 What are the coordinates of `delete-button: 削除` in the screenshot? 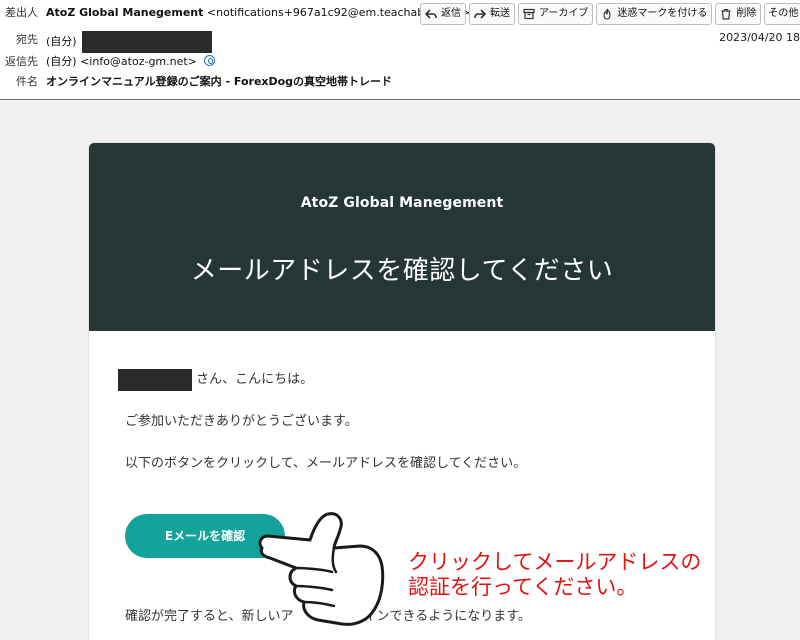 It's located at (738, 14).